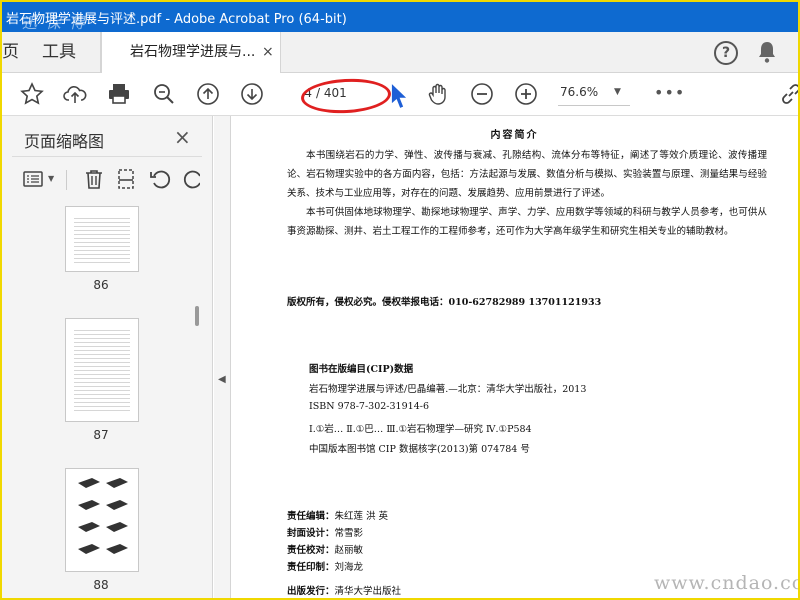  I want to click on zoom-out-icon, so click(482, 94).